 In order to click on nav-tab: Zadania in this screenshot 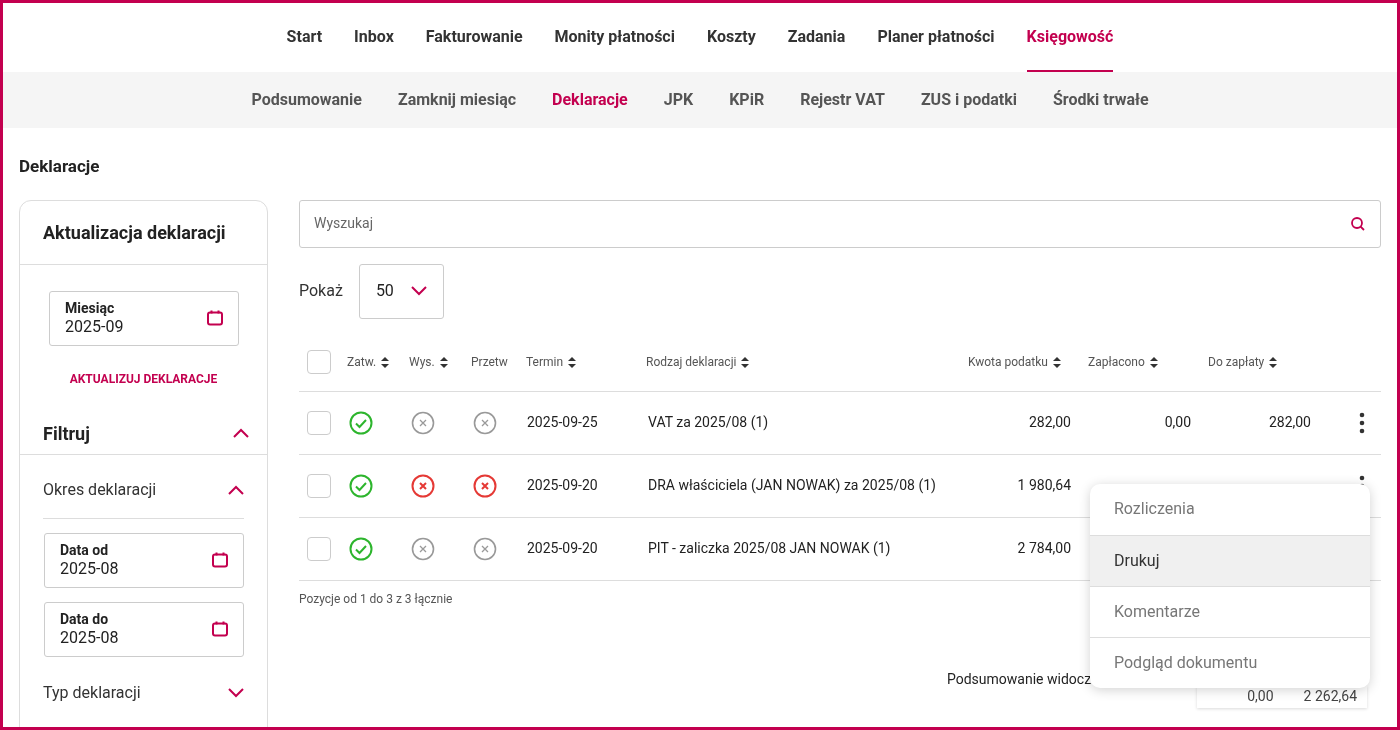, I will do `click(816, 37)`.